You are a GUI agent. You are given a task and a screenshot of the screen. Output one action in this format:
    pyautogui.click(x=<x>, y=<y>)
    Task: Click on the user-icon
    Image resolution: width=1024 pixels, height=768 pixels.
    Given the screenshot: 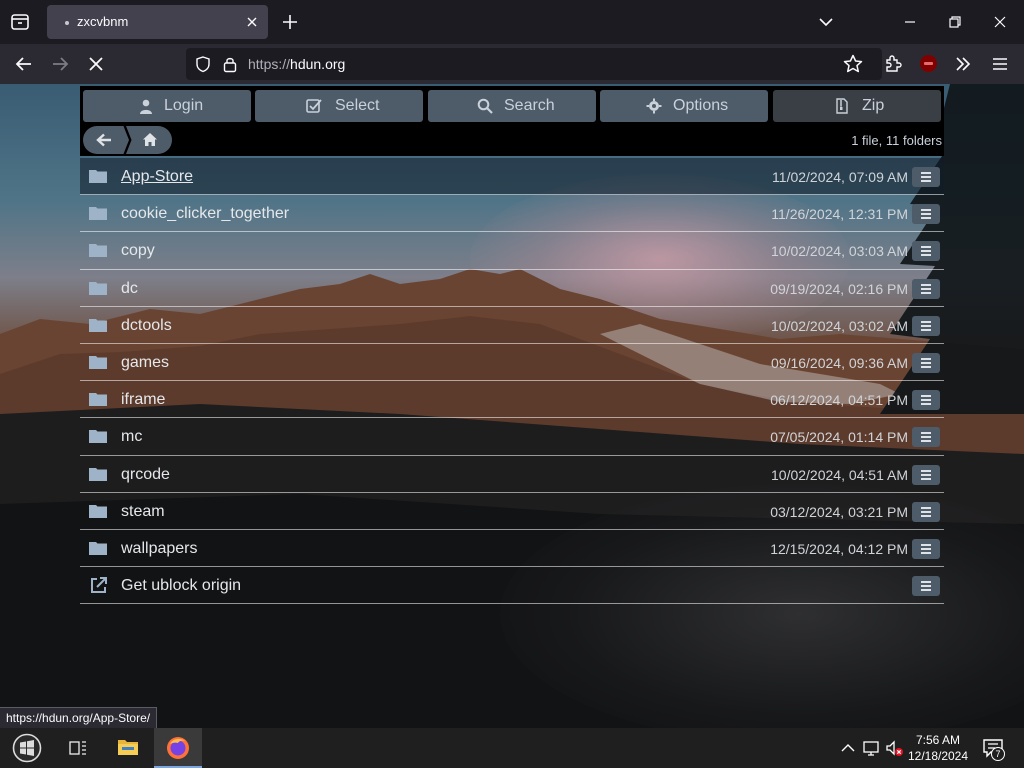 What is the action you would take?
    pyautogui.click(x=146, y=106)
    